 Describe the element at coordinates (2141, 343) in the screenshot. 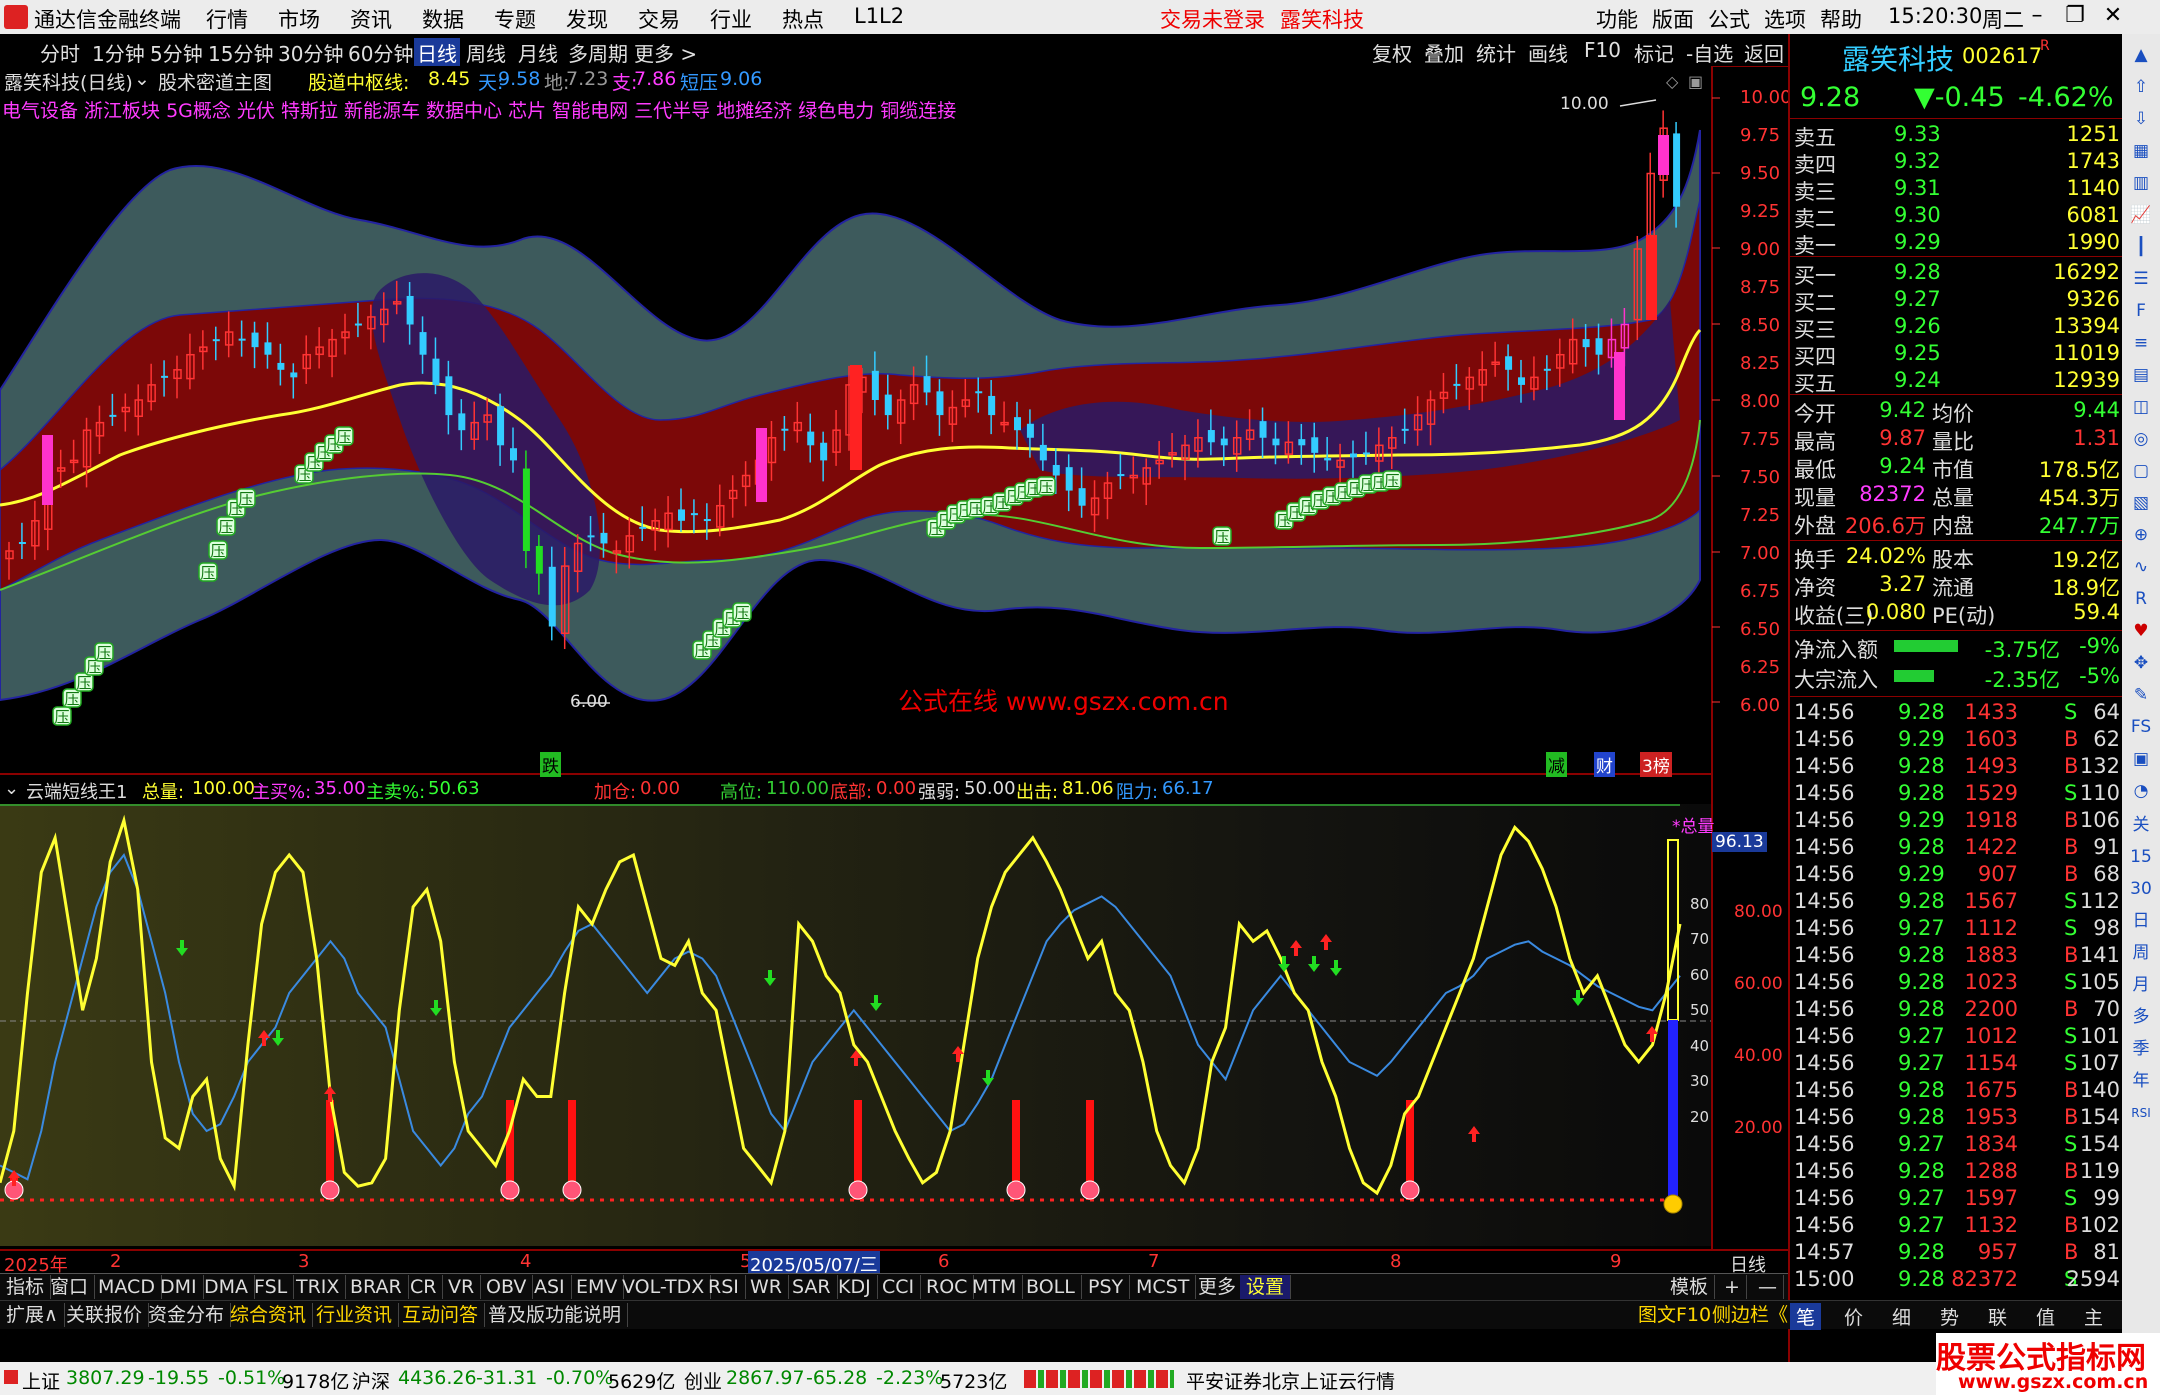

I see `list-icon: ≡` at that location.